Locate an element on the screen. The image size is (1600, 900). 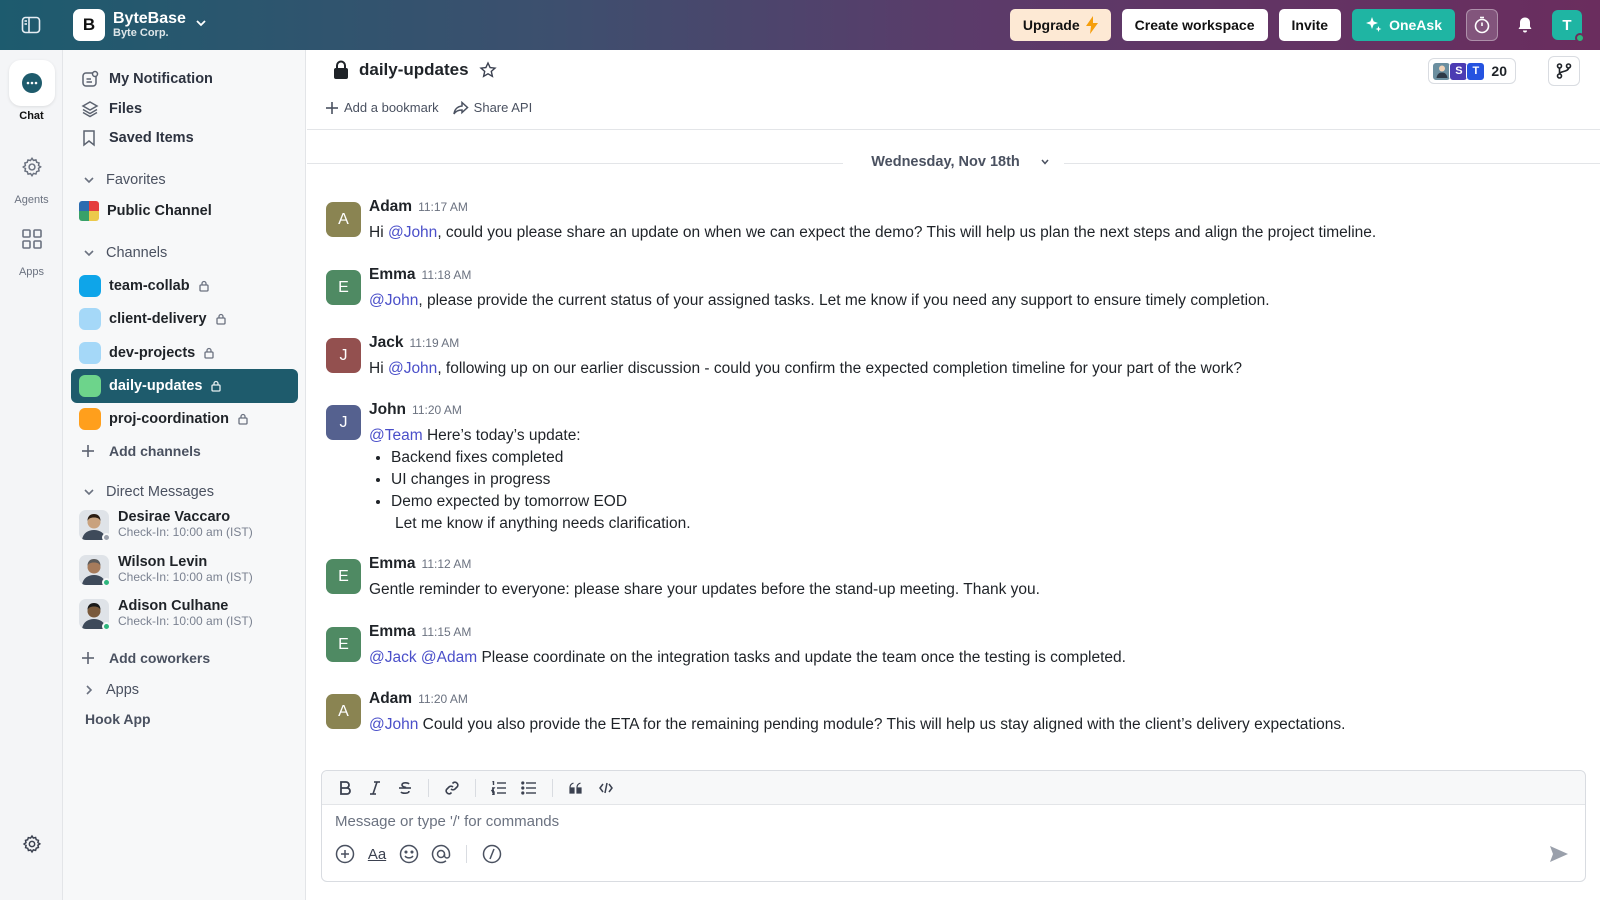
timer-button is located at coordinates (1482, 25).